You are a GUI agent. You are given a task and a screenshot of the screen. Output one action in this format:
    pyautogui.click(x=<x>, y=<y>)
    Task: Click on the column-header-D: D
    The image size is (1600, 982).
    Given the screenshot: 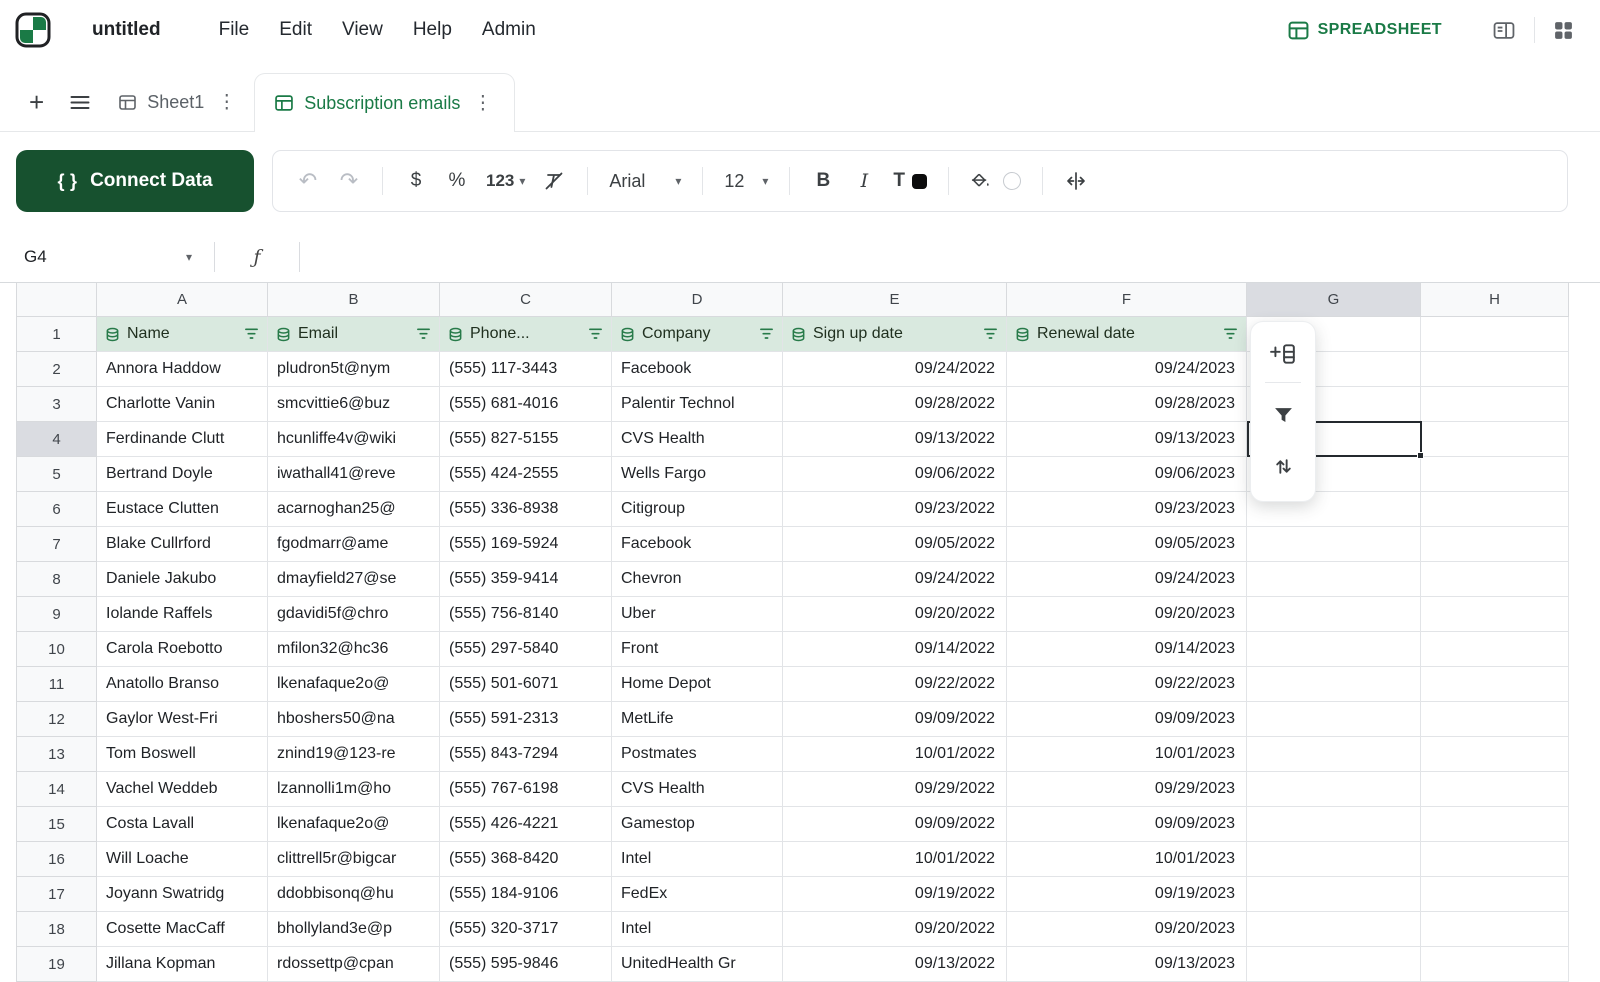 What is the action you would take?
    pyautogui.click(x=697, y=300)
    